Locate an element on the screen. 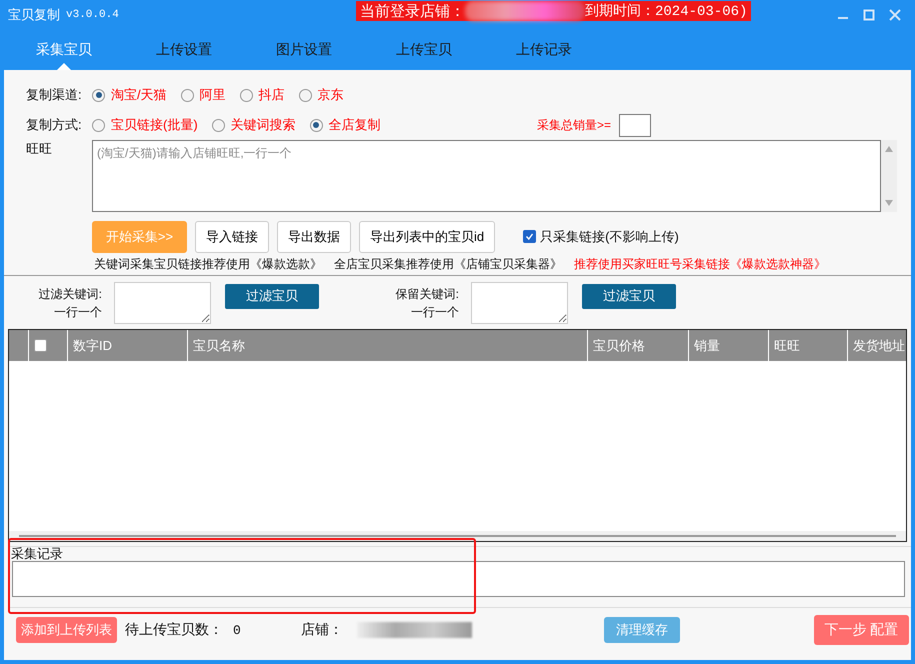 The height and width of the screenshot is (664, 915). select-all-checkbox is located at coordinates (40, 345).